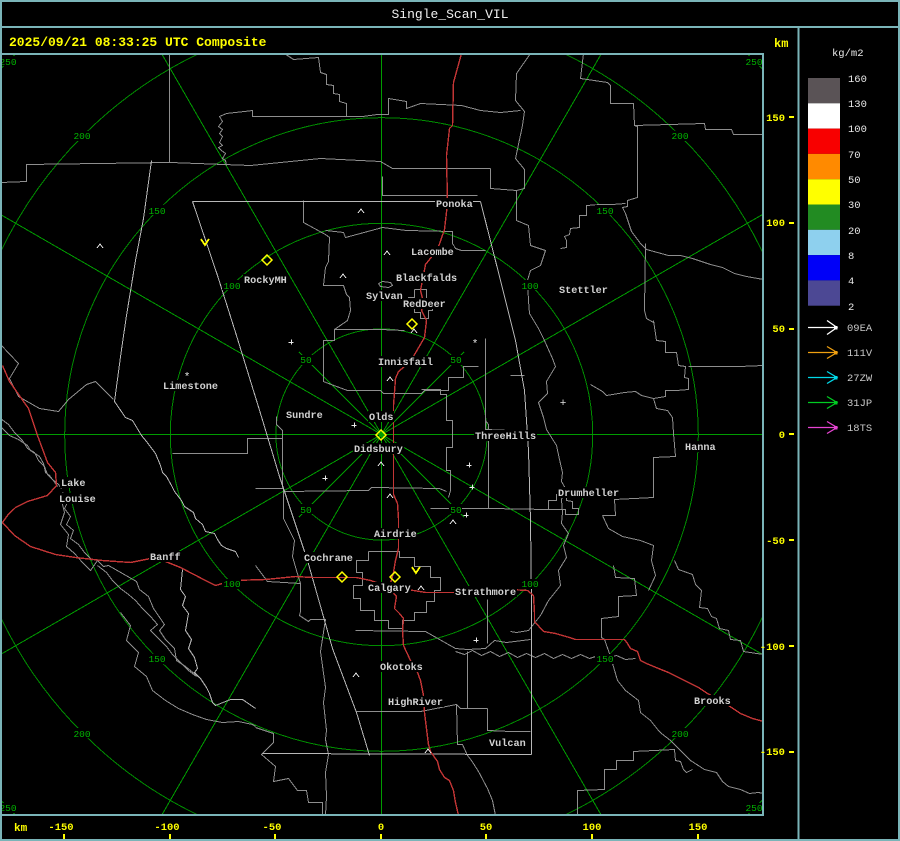 This screenshot has height=841, width=900. Describe the element at coordinates (859, 429) in the screenshot. I see `svg-text: 18TS` at that location.